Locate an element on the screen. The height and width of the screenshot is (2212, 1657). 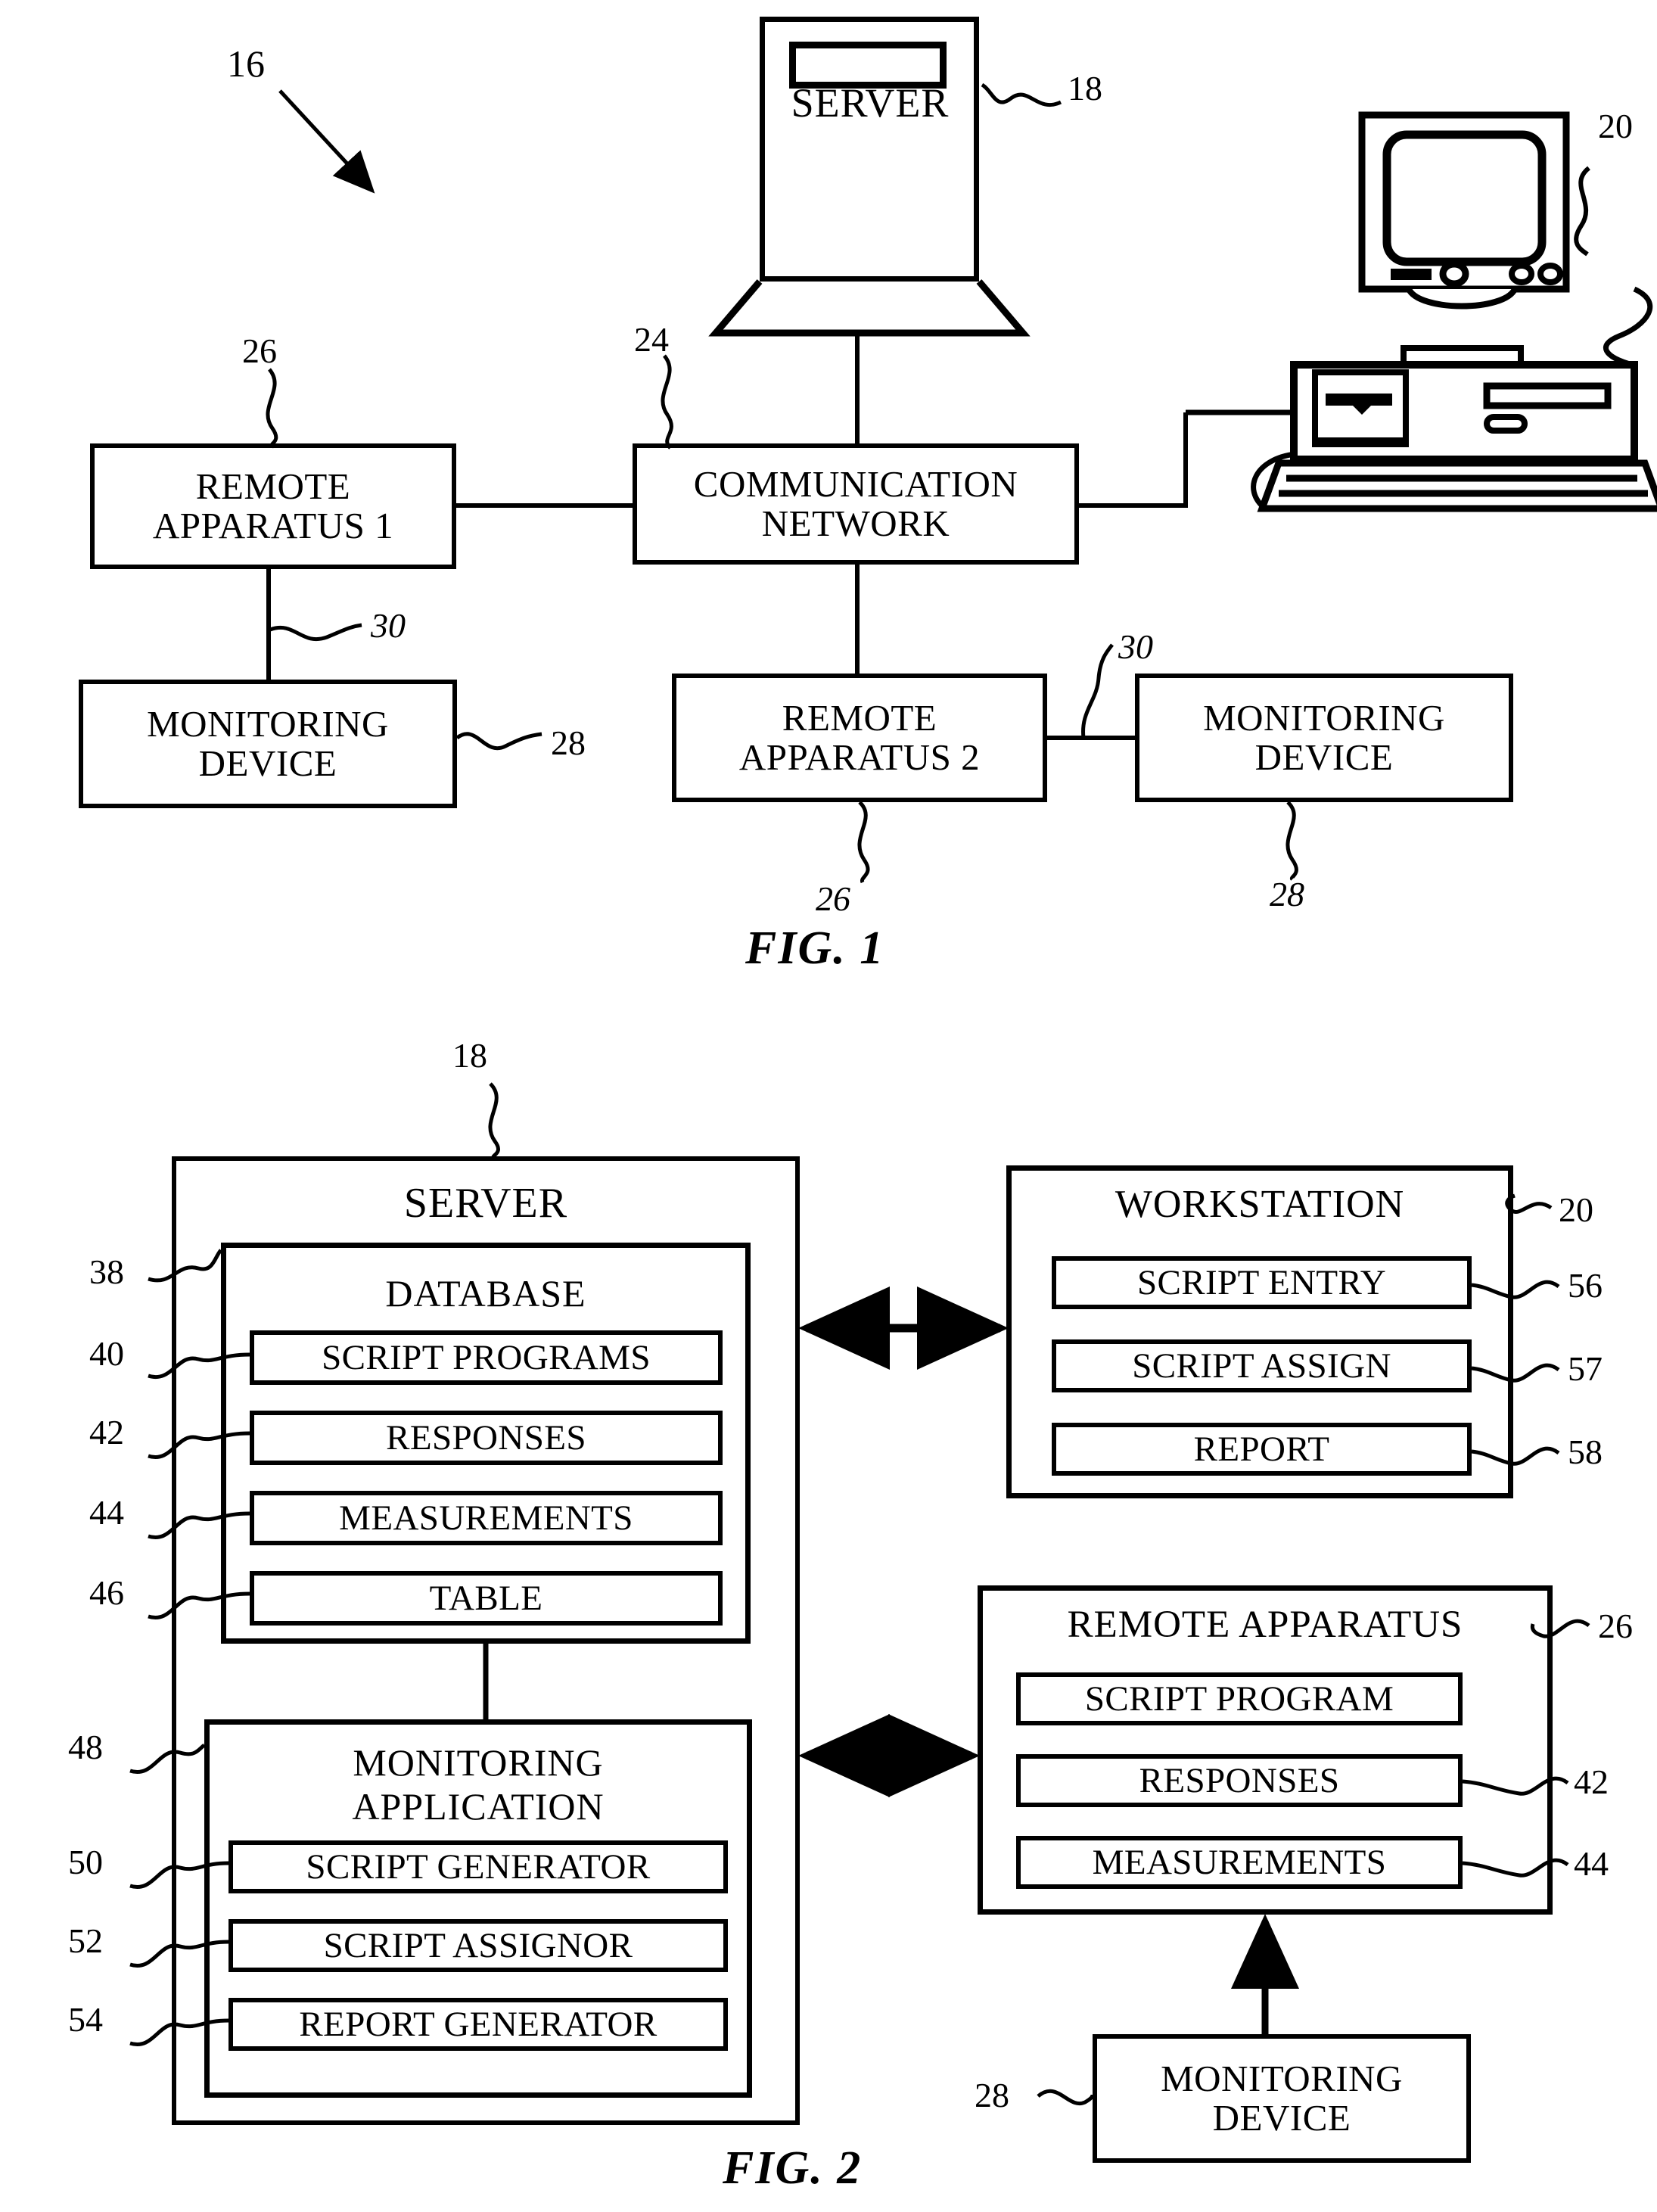
server-label-fig1: SERVER is located at coordinates (870, 103).